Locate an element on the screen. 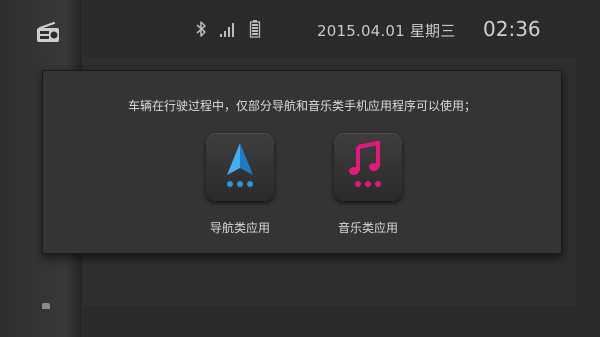  music-app-label: 音乐类应用 is located at coordinates (367, 228).